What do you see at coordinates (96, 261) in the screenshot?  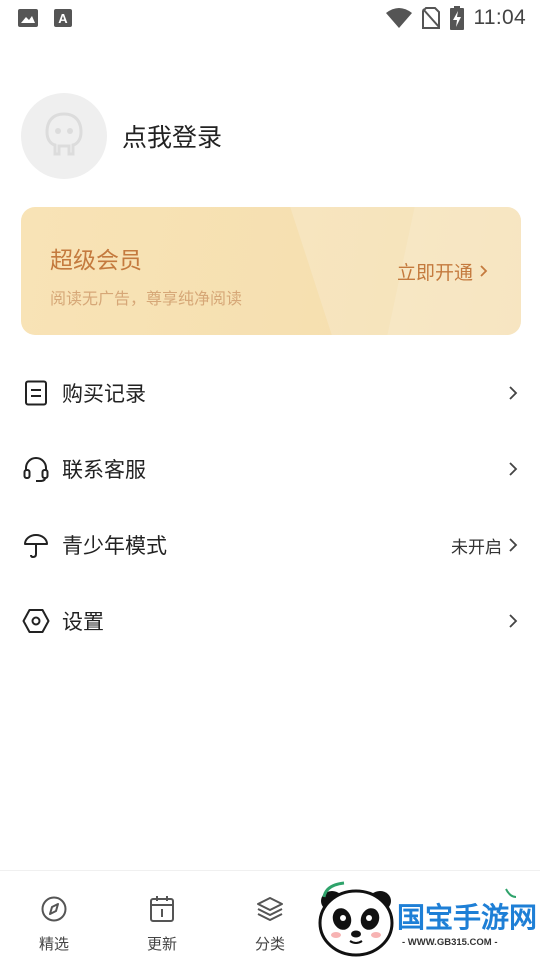 I see `vip-title: 超级会员` at bounding box center [96, 261].